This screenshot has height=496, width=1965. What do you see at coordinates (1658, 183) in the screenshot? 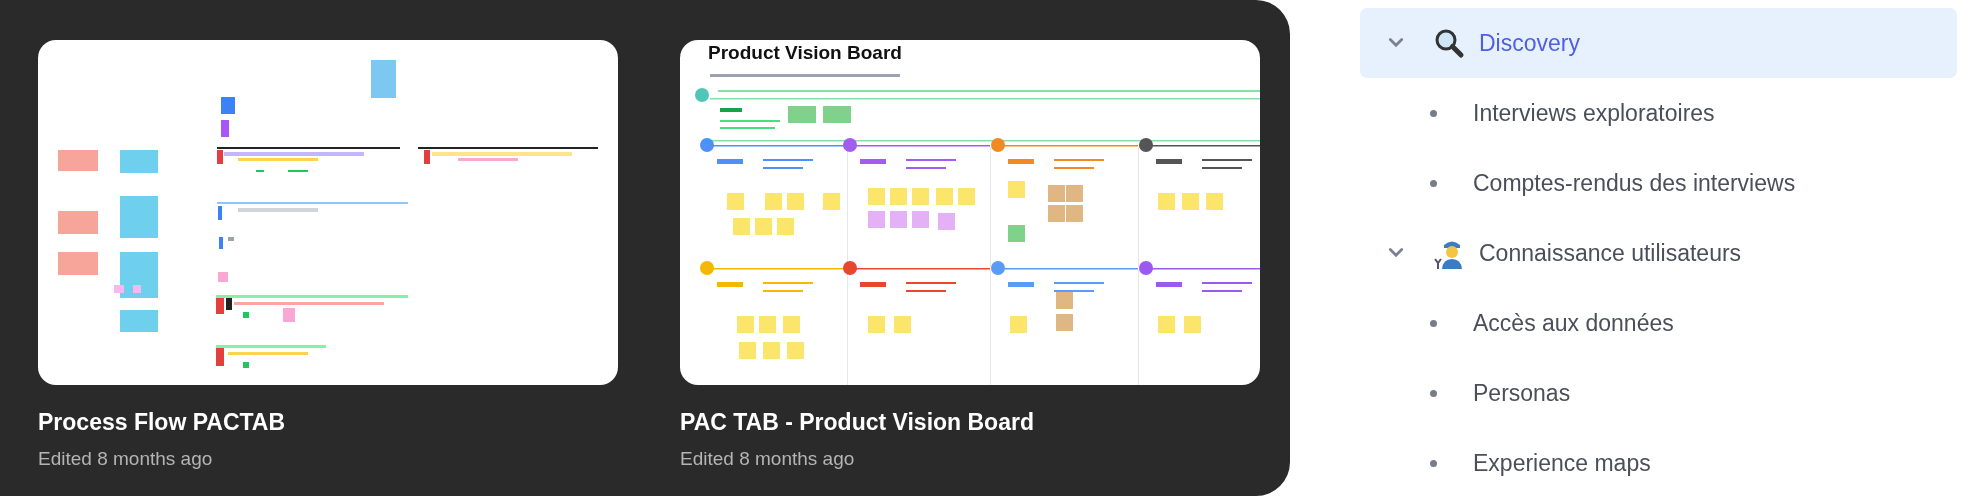
I see `tree-item: Comptes-rendus des interviews` at bounding box center [1658, 183].